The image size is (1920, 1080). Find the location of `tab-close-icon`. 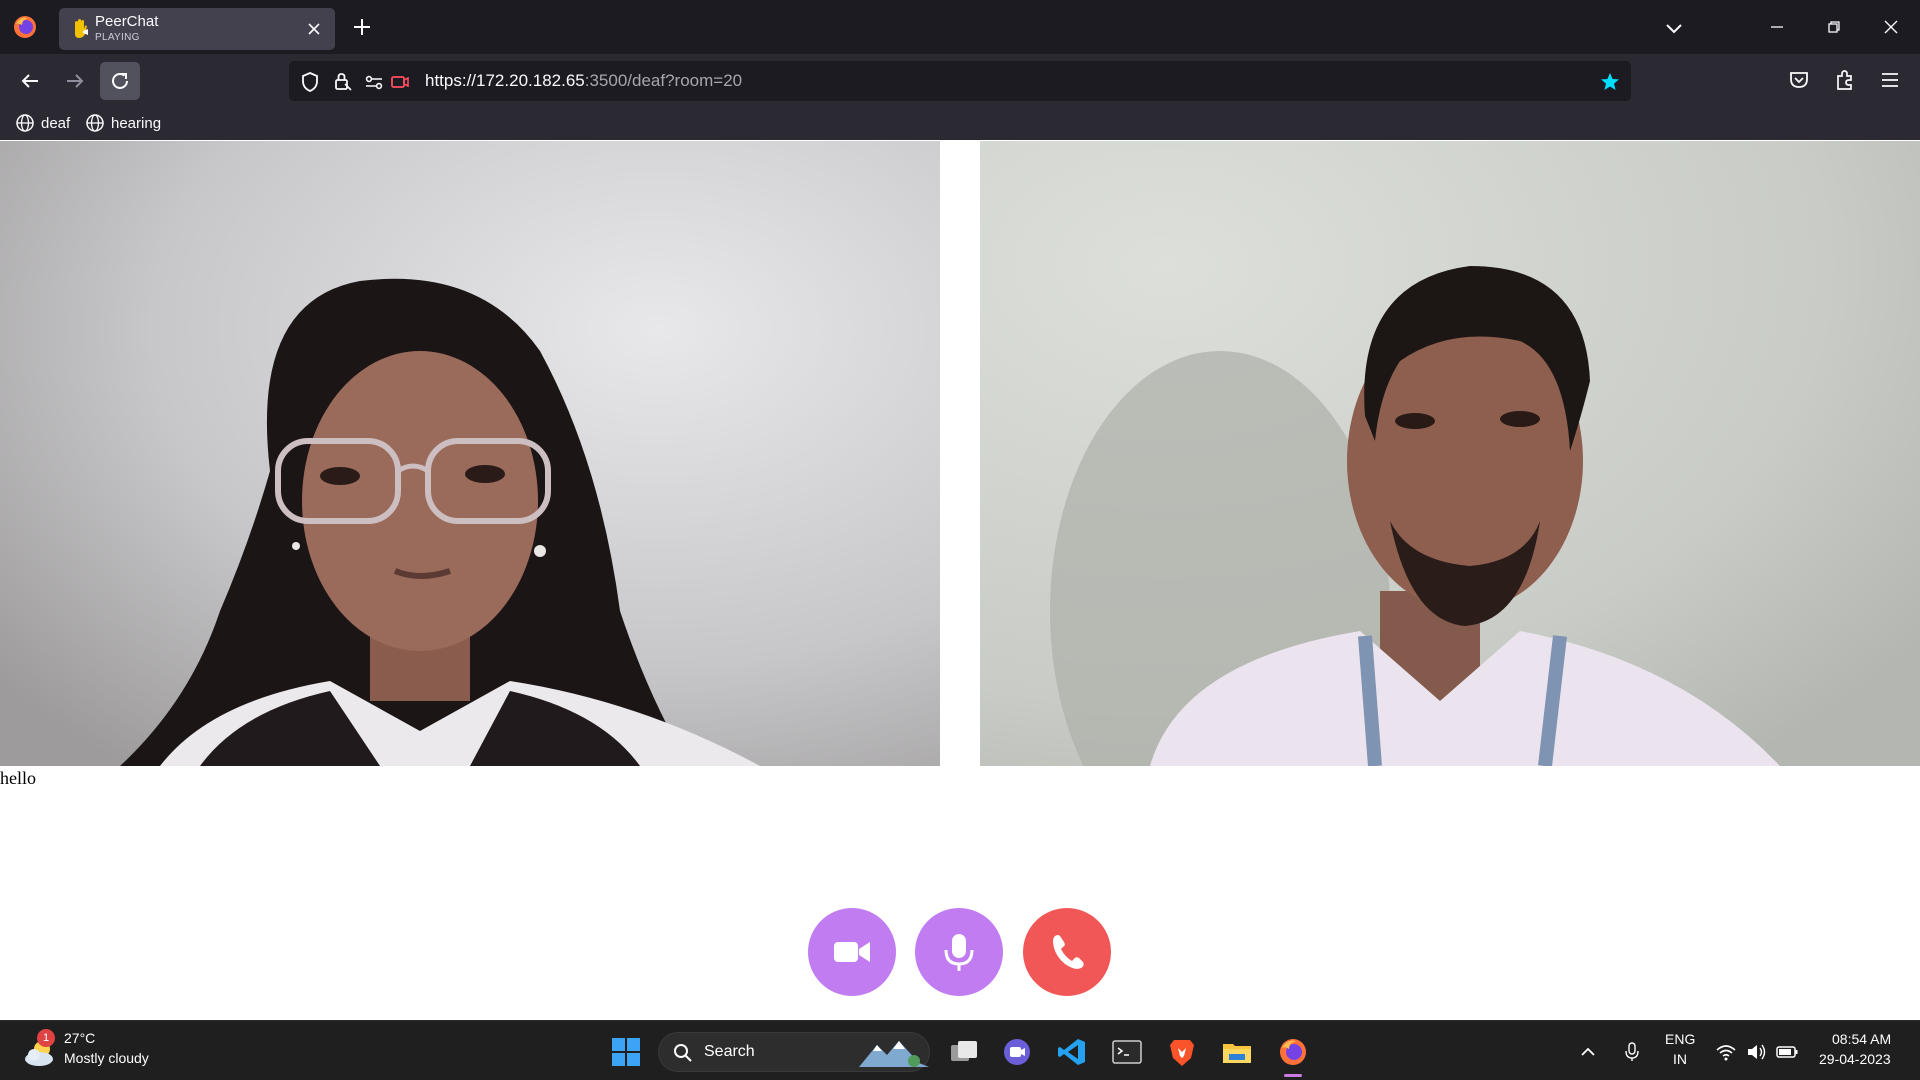

tab-close-icon is located at coordinates (314, 29).